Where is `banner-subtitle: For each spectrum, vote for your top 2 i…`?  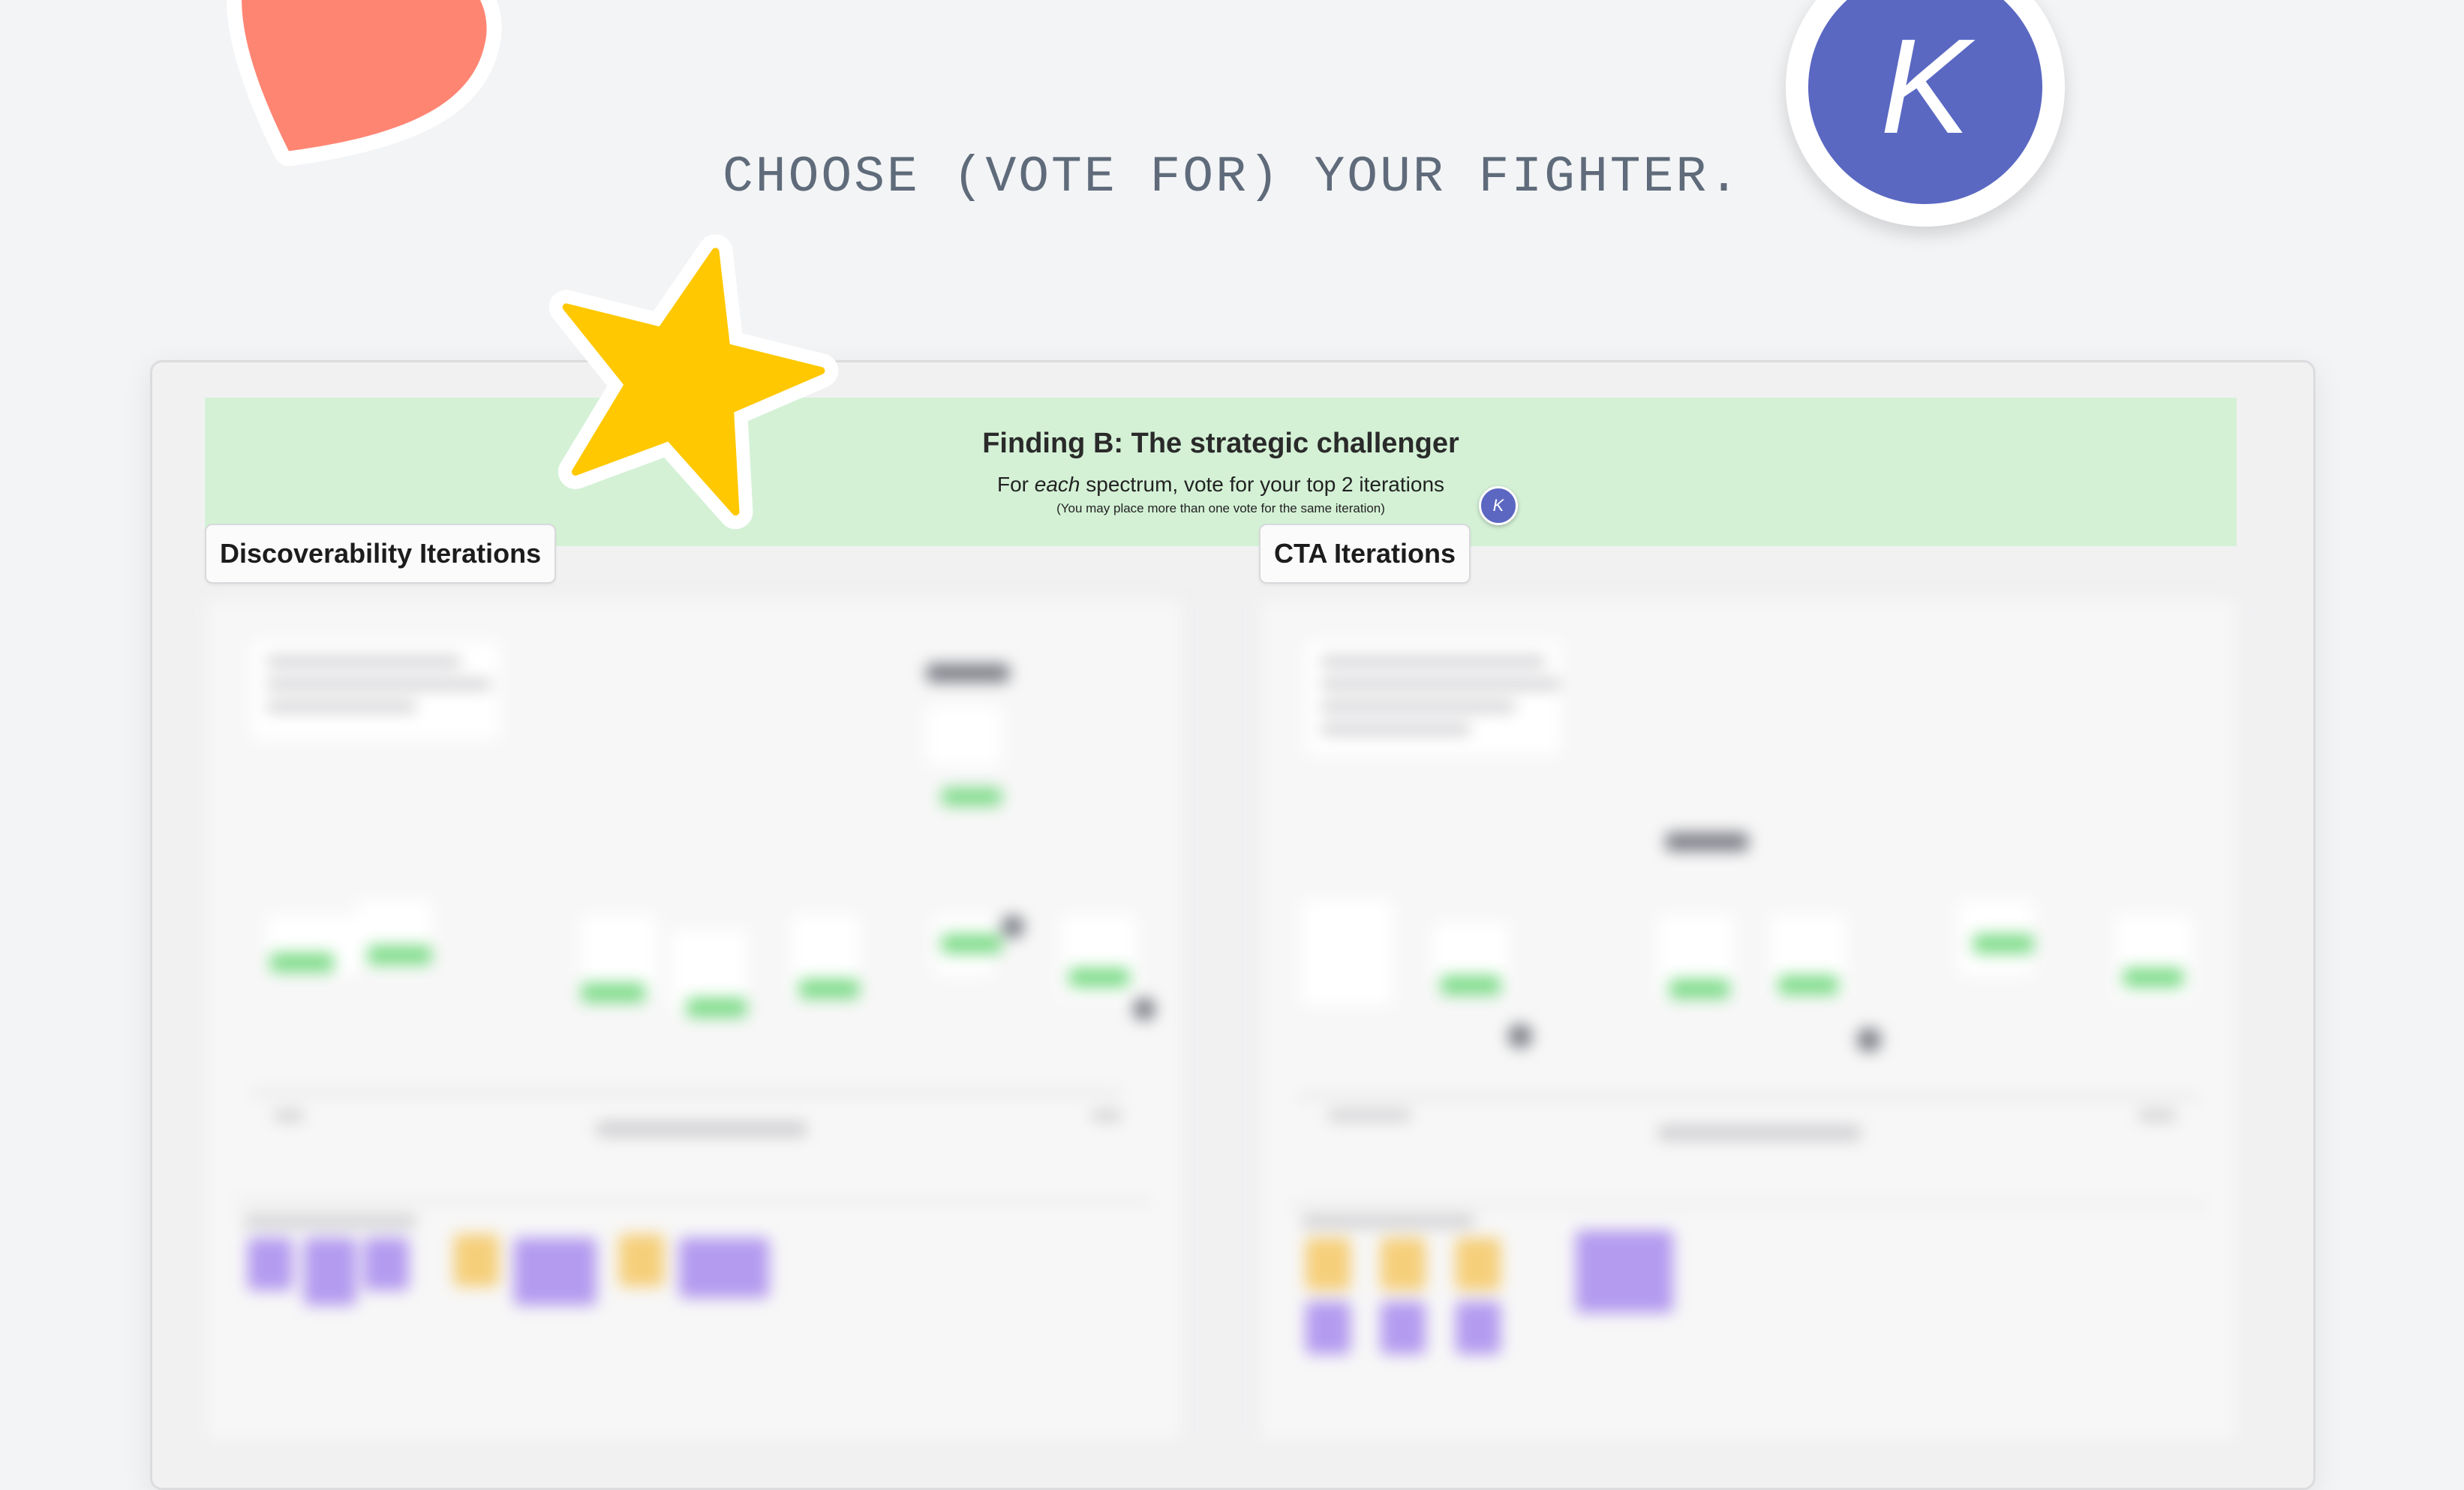 banner-subtitle: For each spectrum, vote for your top 2 i… is located at coordinates (1221, 485).